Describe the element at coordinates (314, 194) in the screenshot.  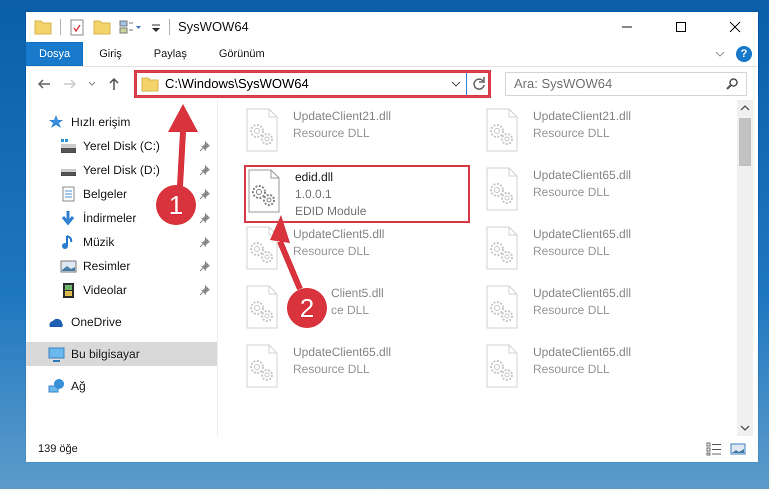
I see `file-detail: 1.0.0.1` at that location.